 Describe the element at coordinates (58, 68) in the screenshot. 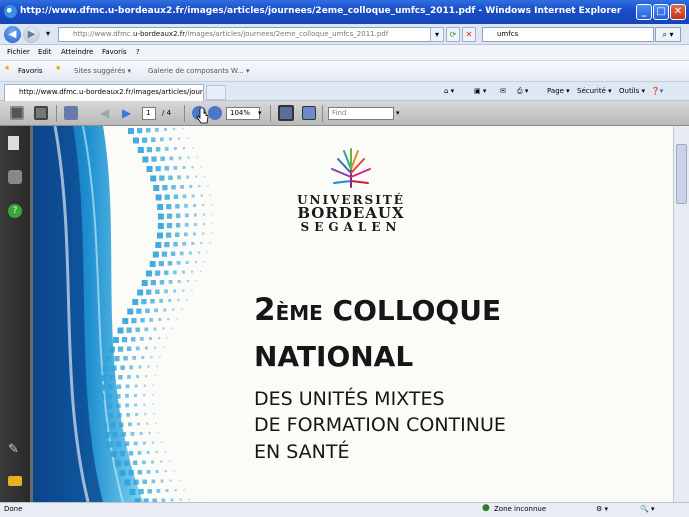

I see `add-favorite-icon: ★` at that location.